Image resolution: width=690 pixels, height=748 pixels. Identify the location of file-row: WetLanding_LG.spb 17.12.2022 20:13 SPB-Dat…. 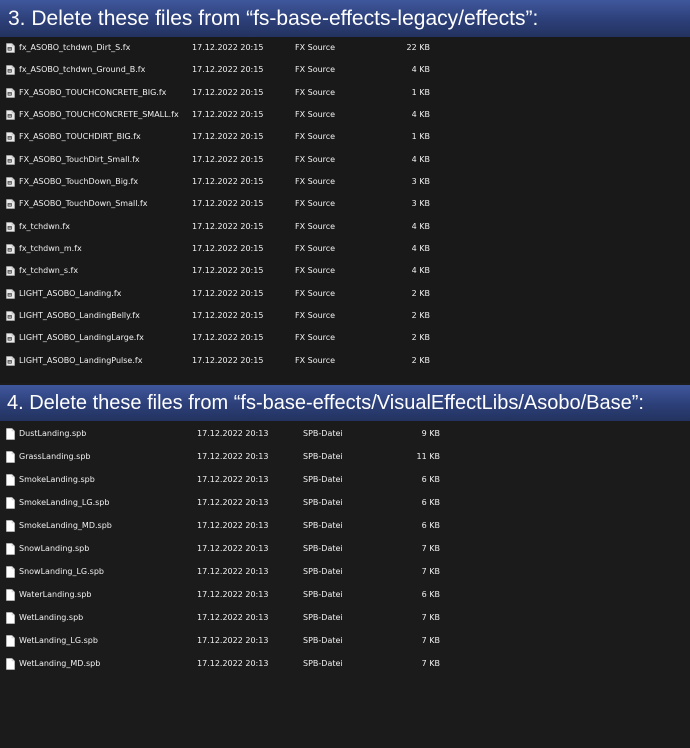
(345, 641).